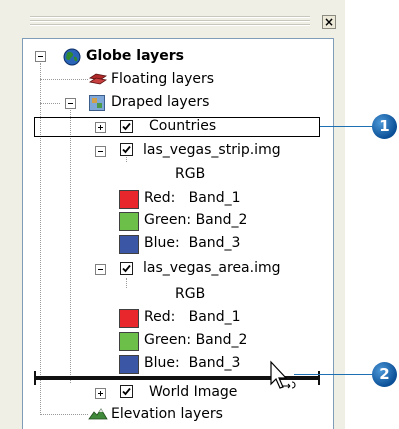 This screenshot has height=429, width=399. Describe the element at coordinates (72, 59) in the screenshot. I see `globe-icon` at that location.